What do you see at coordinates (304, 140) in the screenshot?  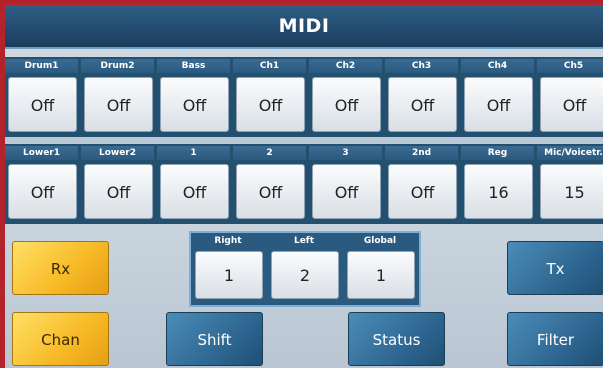 I see `row-divider` at bounding box center [304, 140].